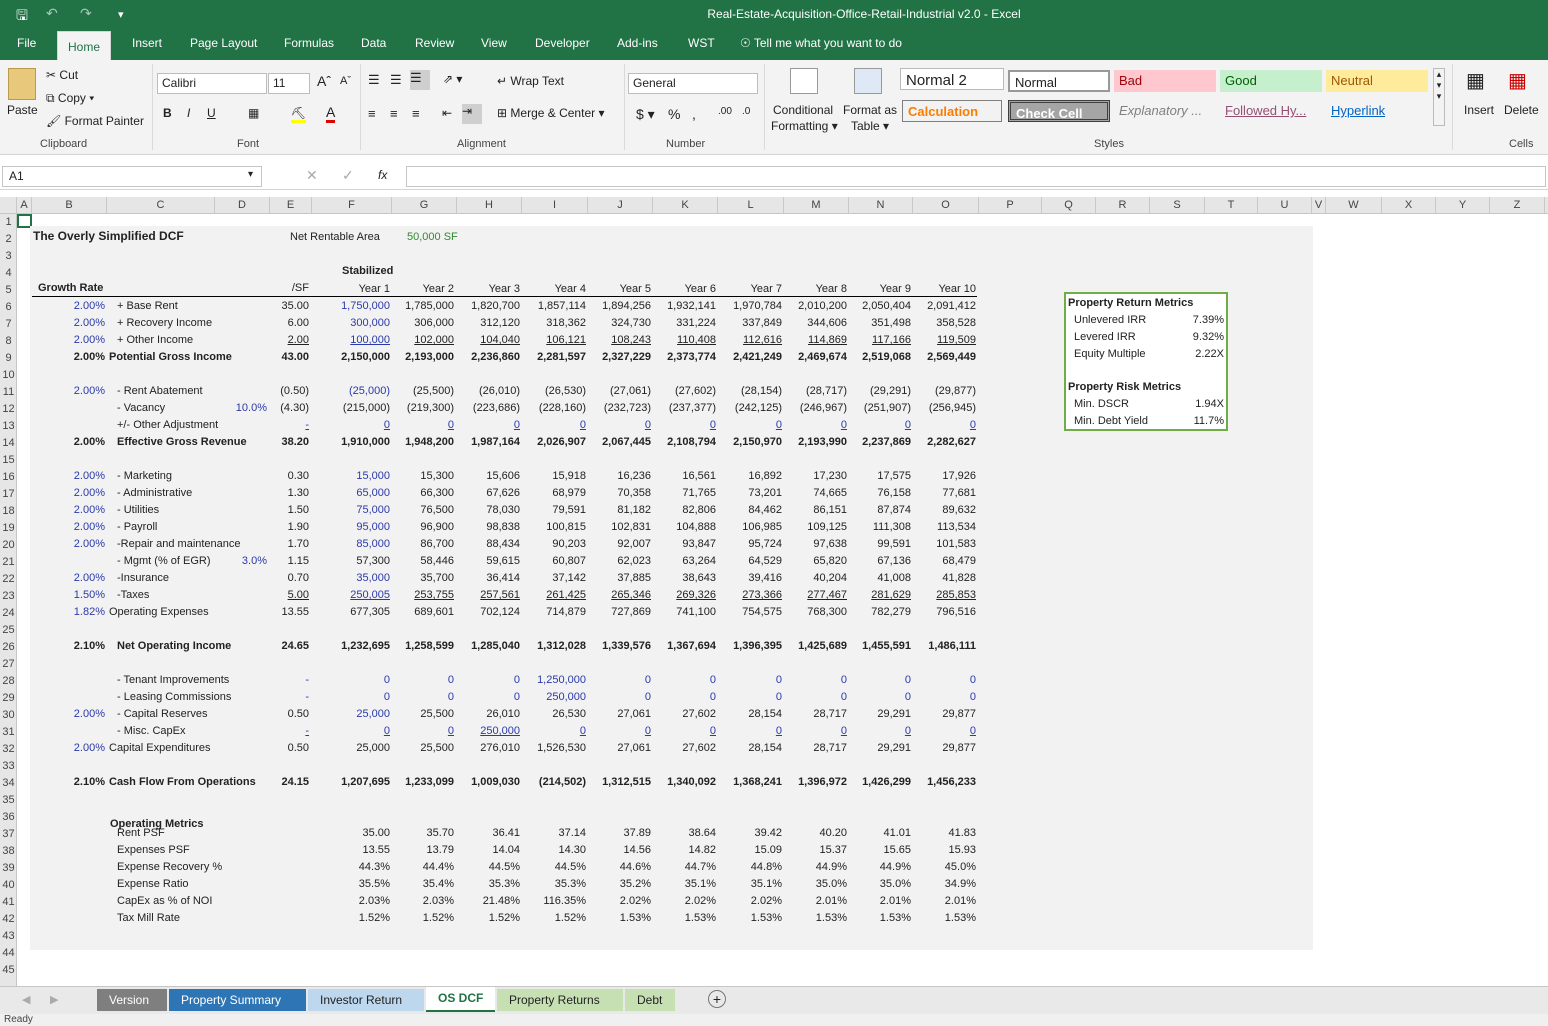  Describe the element at coordinates (8, 477) in the screenshot. I see `row-header-16: 16` at that location.